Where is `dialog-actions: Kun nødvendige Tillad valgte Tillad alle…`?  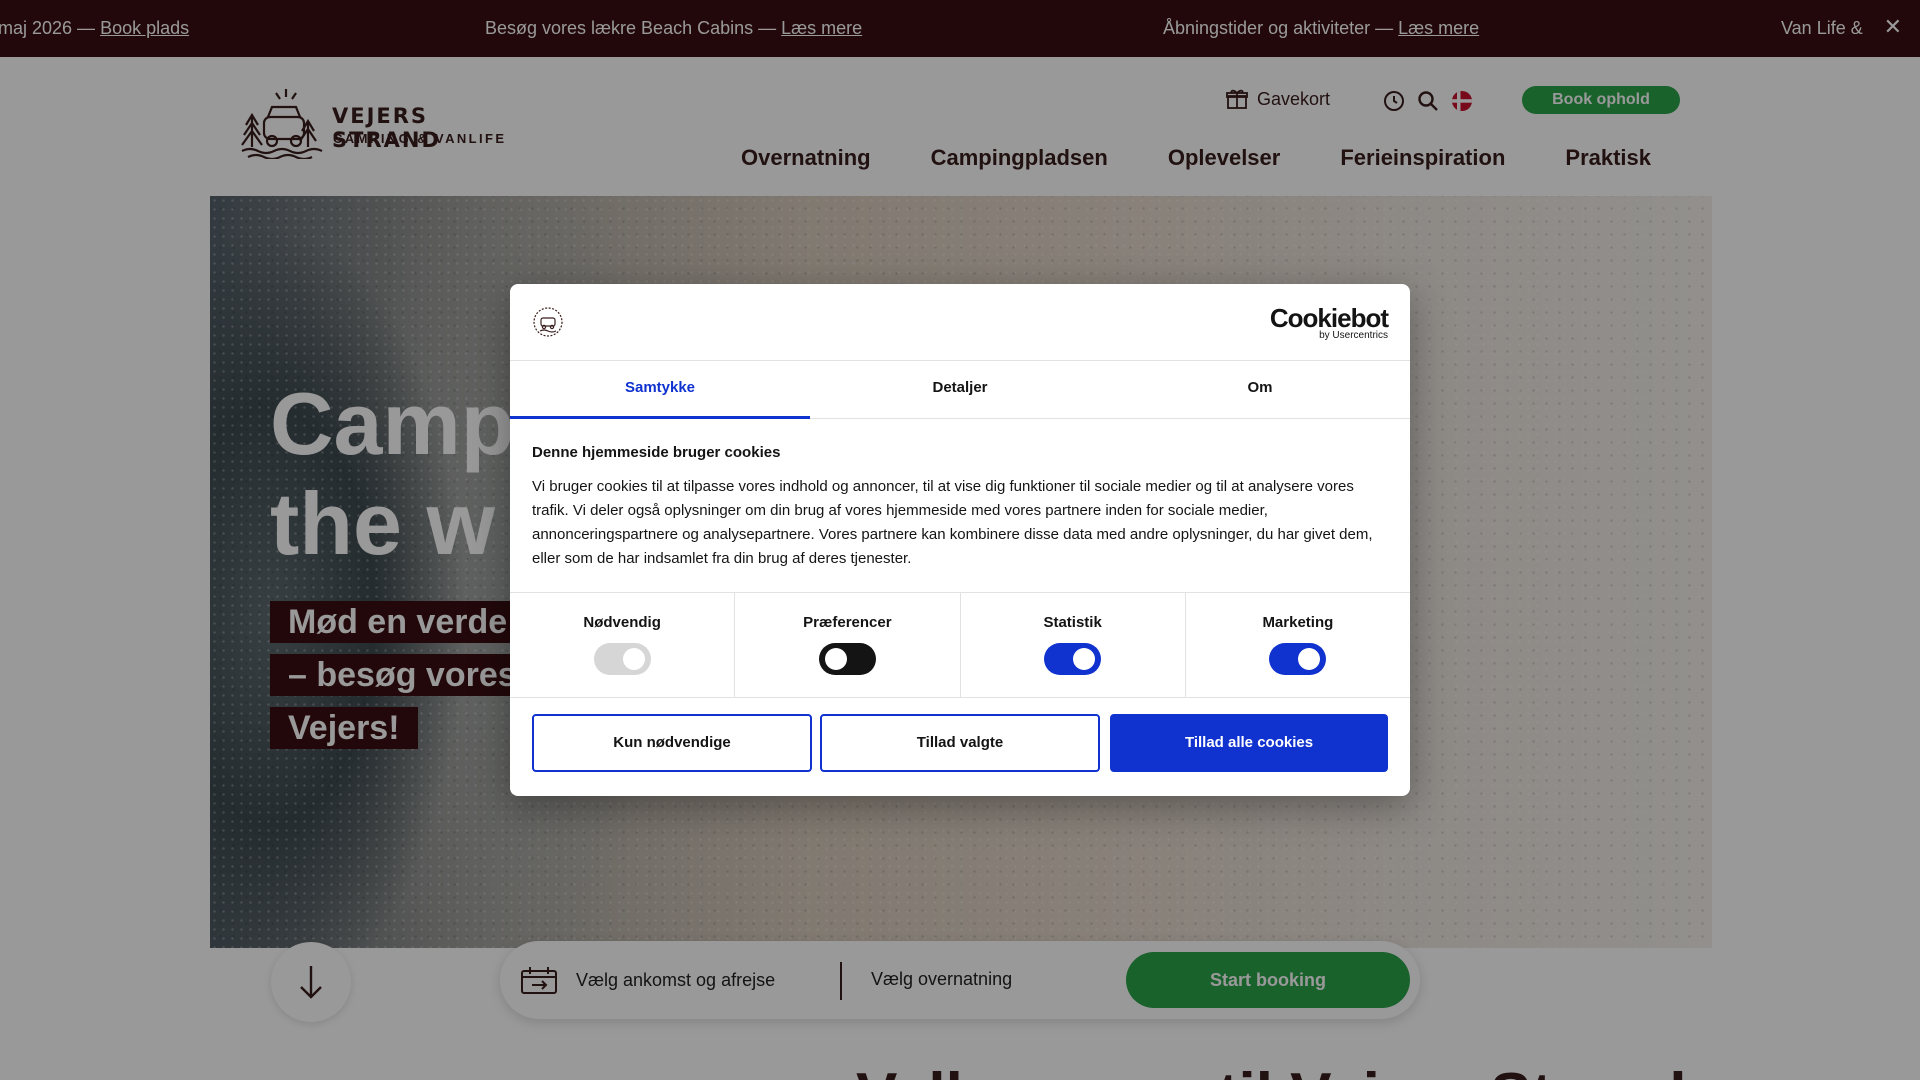
dialog-actions: Kun nødvendige Tillad valgte Tillad alle… is located at coordinates (960, 743).